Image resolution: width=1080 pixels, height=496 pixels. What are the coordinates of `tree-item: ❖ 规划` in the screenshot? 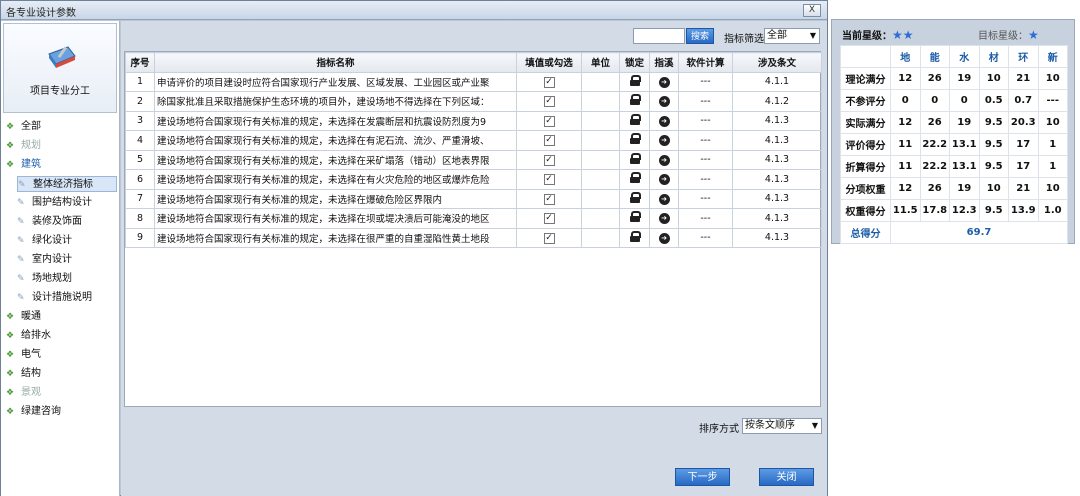 It's located at (23, 146).